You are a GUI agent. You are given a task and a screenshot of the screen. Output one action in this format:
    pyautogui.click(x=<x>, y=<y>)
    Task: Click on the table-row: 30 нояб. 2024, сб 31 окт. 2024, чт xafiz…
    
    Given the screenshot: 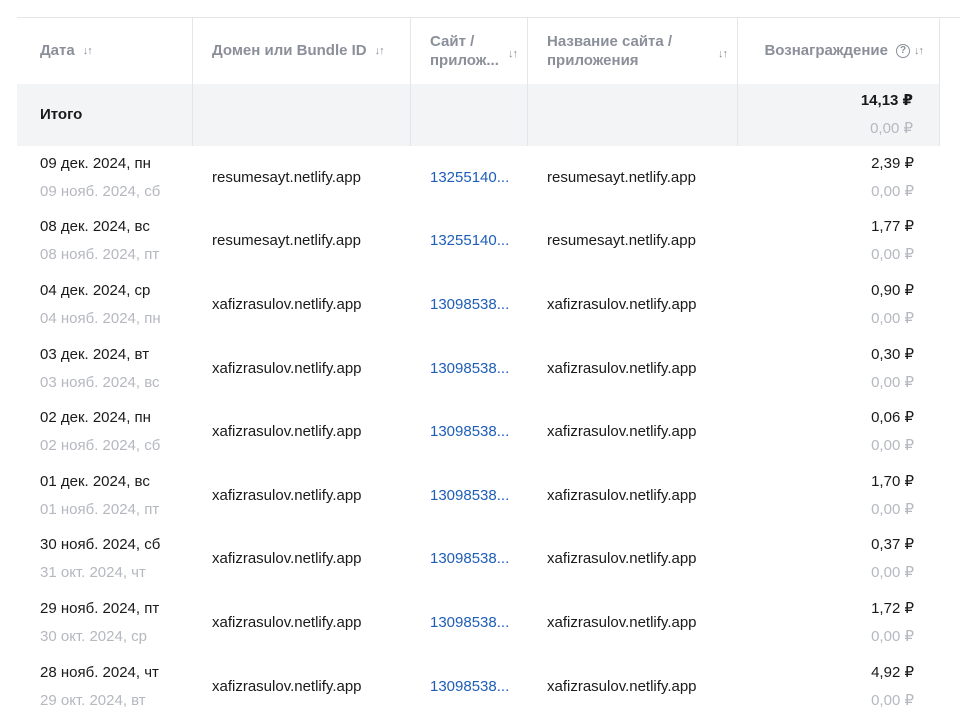 What is the action you would take?
    pyautogui.click(x=488, y=560)
    